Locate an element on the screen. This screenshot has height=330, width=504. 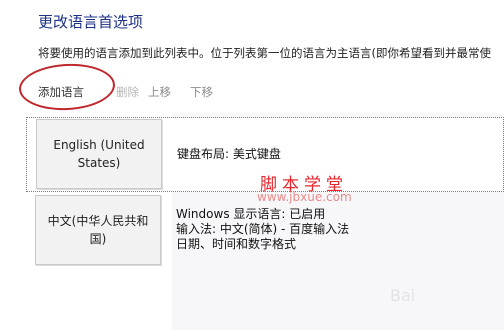
keyboard-layout-text: 键盘布局: 美式键盘 is located at coordinates (229, 154).